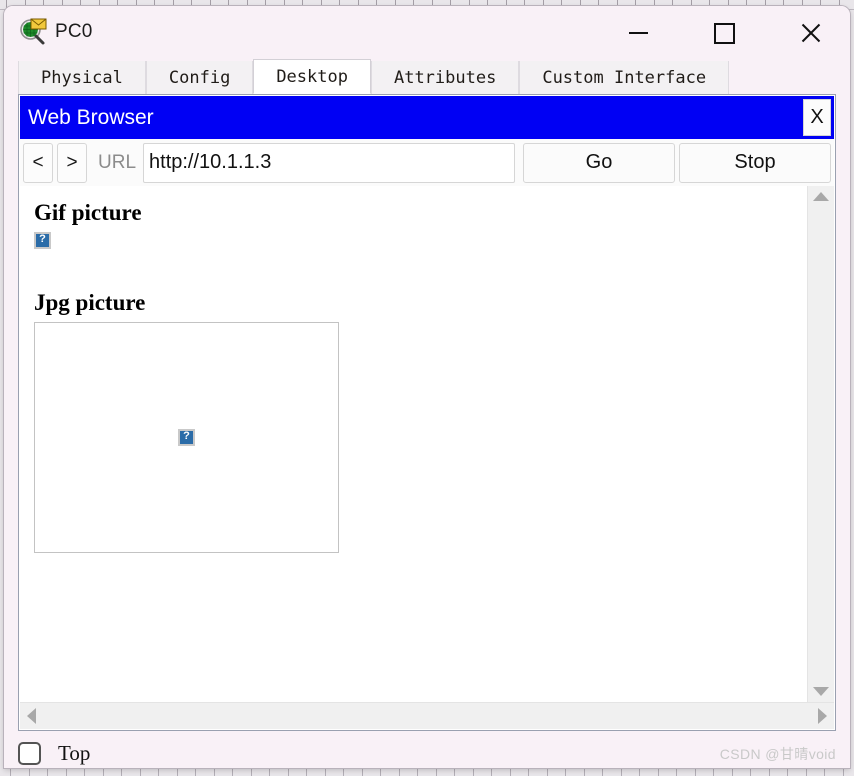  Describe the element at coordinates (820, 444) in the screenshot. I see `vertical-scrollbar` at that location.